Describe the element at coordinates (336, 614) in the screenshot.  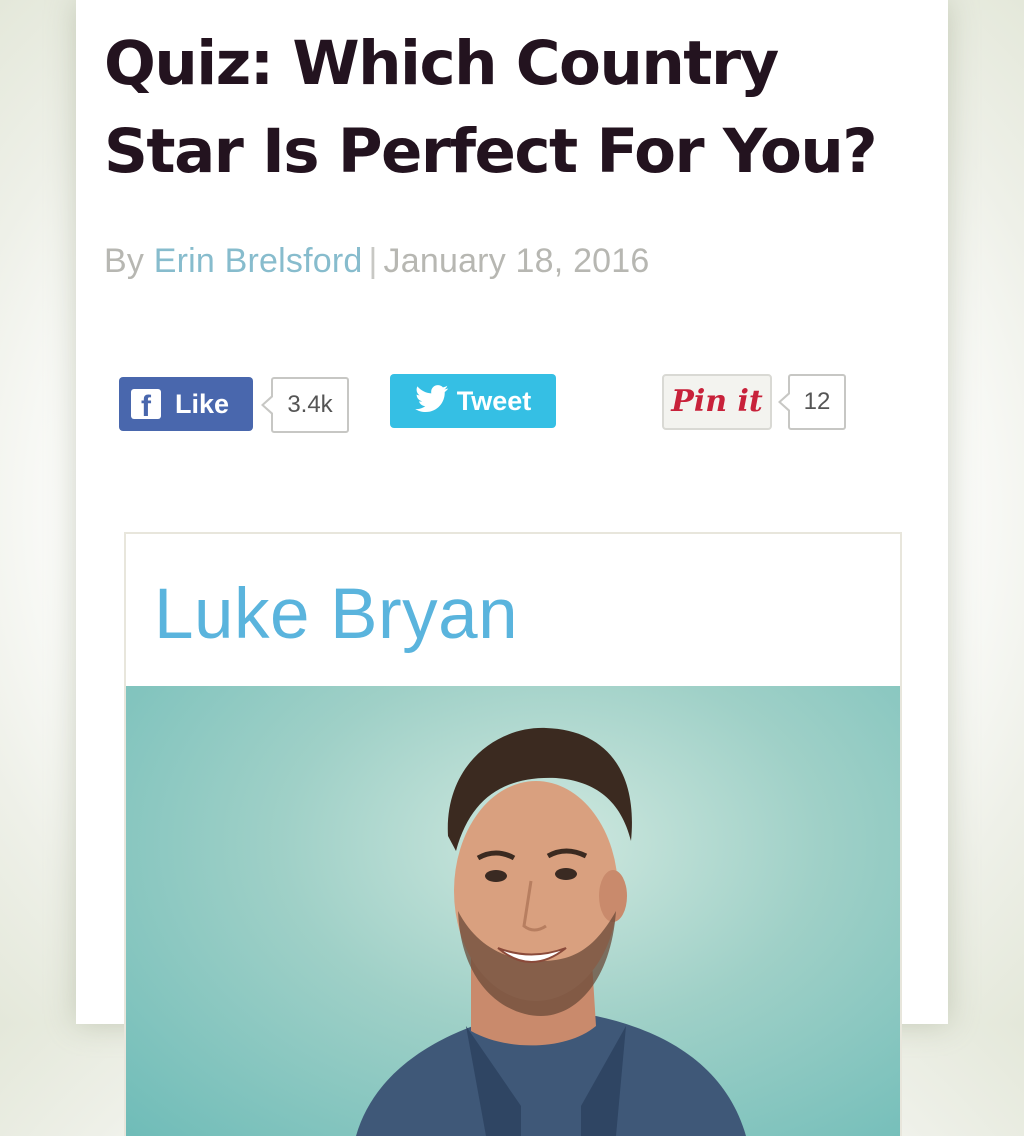
I see `result-name: Luke Bryan` at that location.